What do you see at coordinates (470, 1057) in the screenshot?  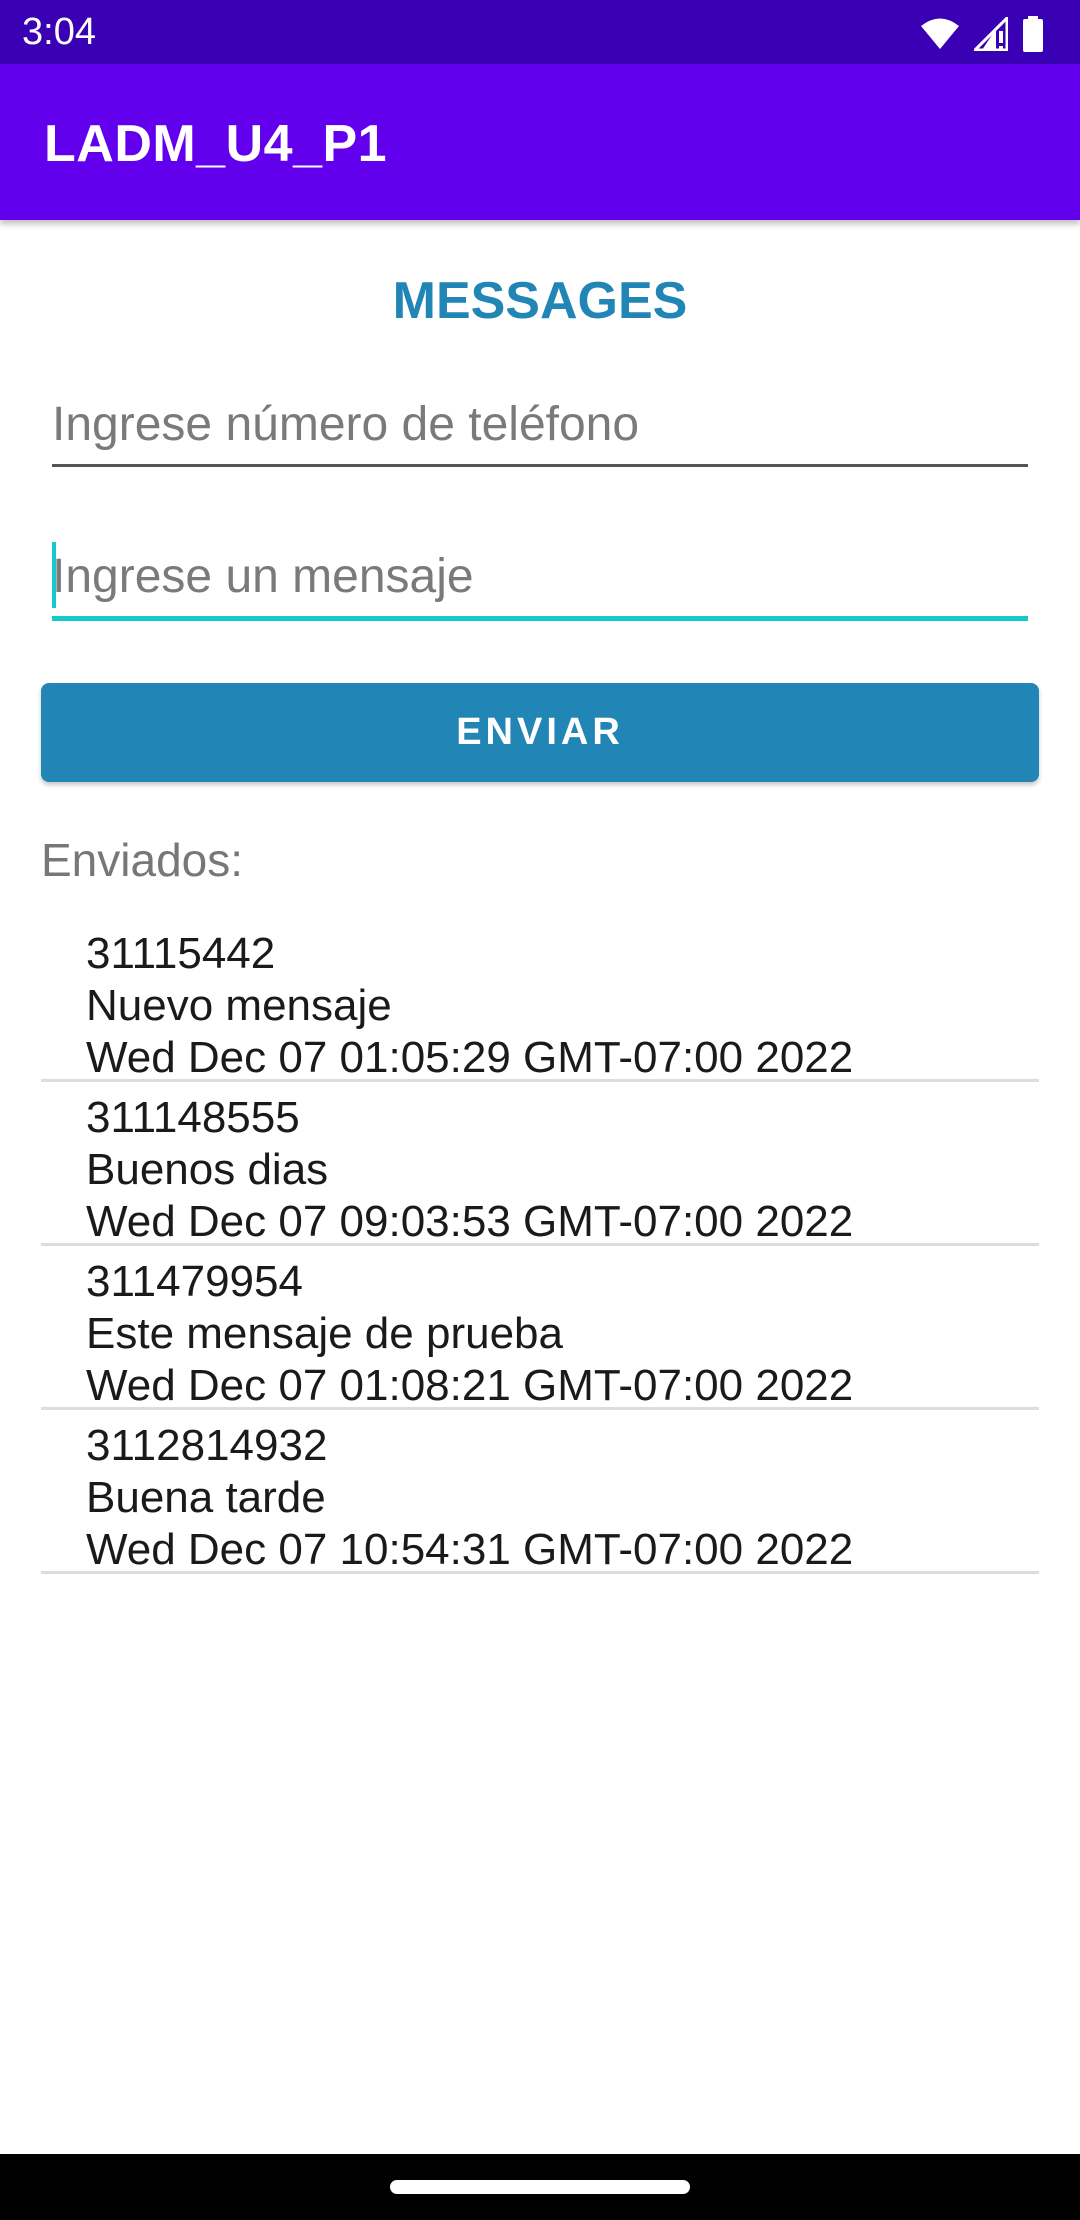 I see `sent-item-date: Wed Dec 07 01:05:29 GMT-07:00 2022` at bounding box center [470, 1057].